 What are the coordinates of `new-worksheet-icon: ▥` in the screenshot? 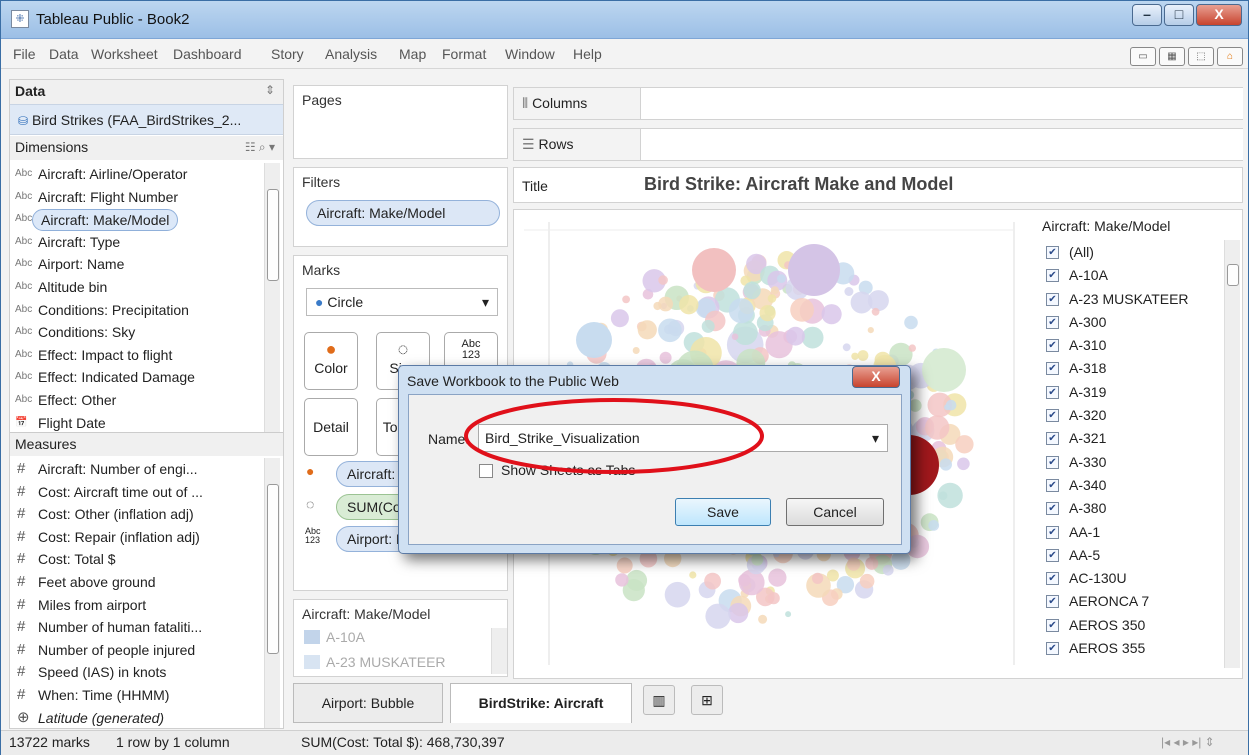 It's located at (659, 700).